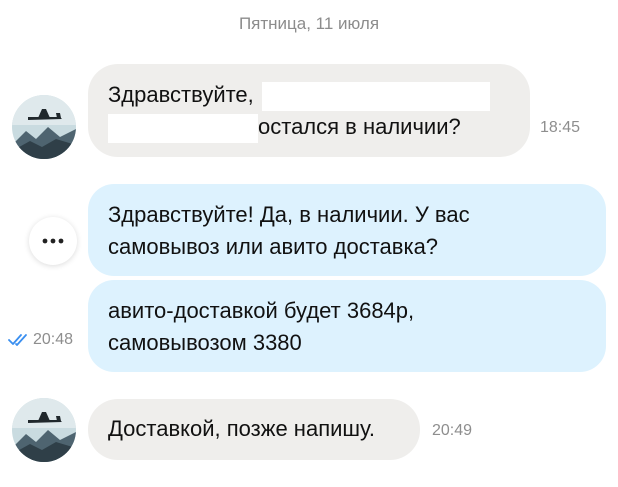 The image size is (618, 487). Describe the element at coordinates (359, 126) in the screenshot. I see `message-text: остался в наличии?` at that location.